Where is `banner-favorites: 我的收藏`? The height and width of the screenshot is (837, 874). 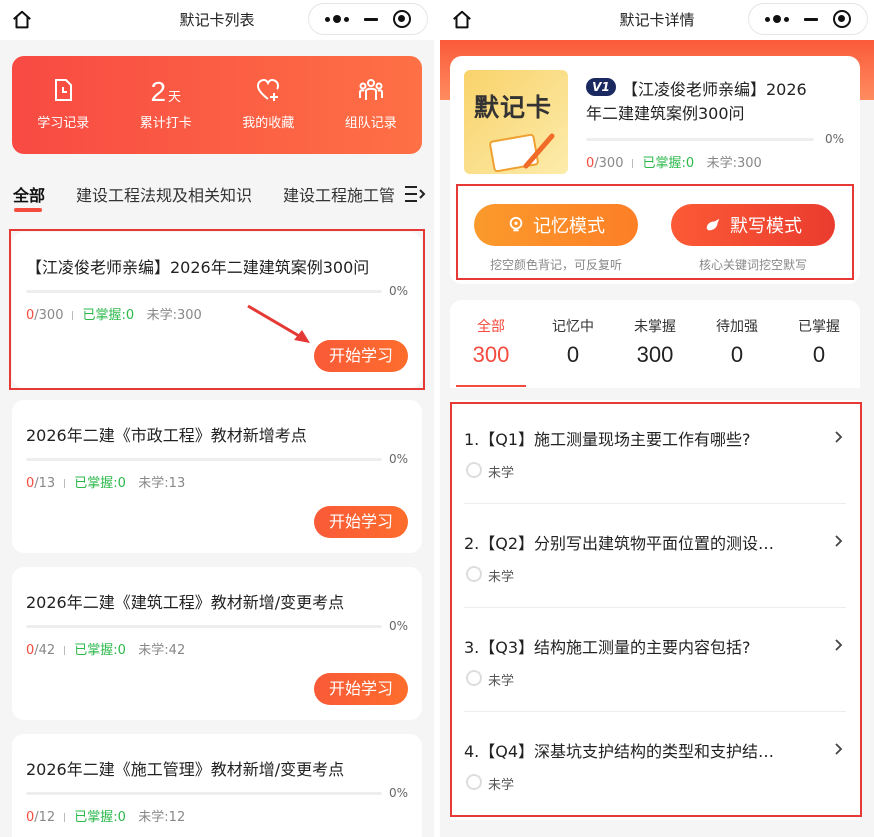 banner-favorites: 我的收藏 is located at coordinates (268, 103).